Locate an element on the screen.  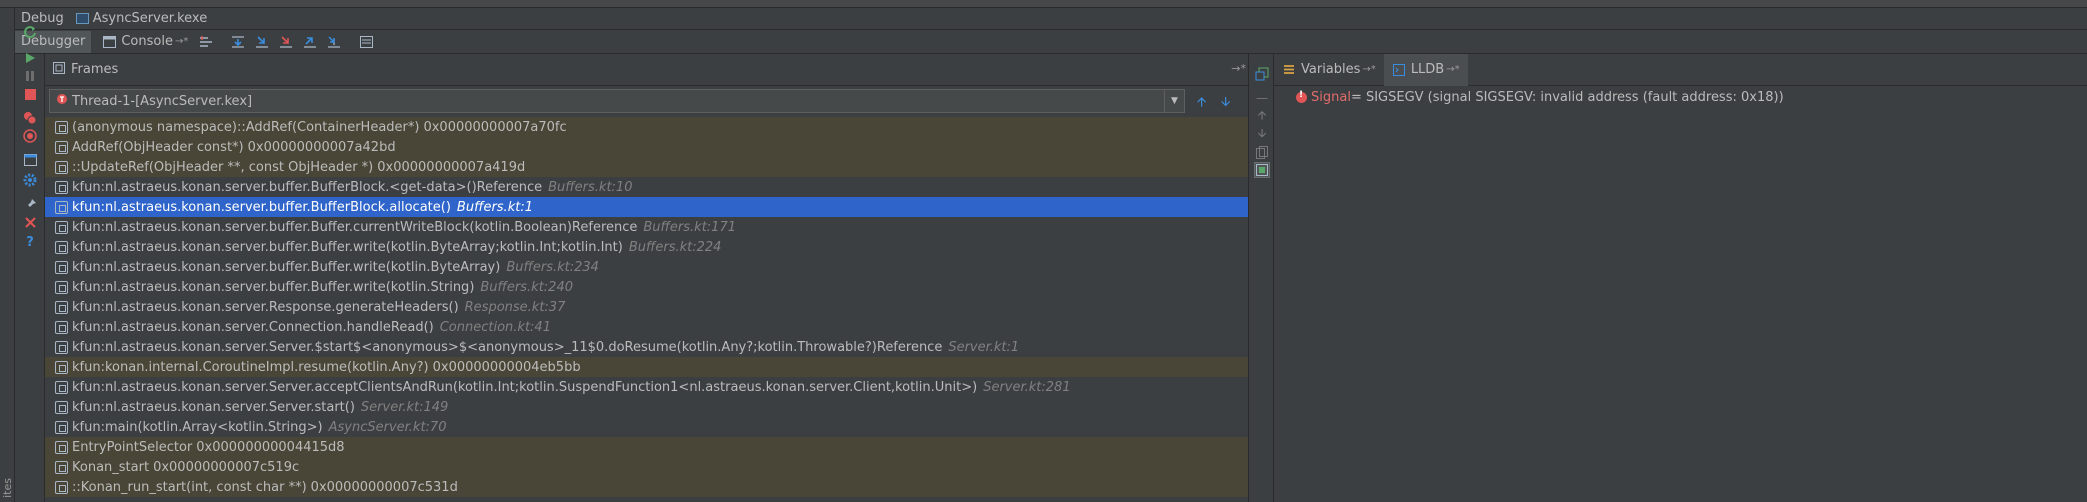
frame-function: ::Konan_run_start(int, const char **) is located at coordinates (189, 487).